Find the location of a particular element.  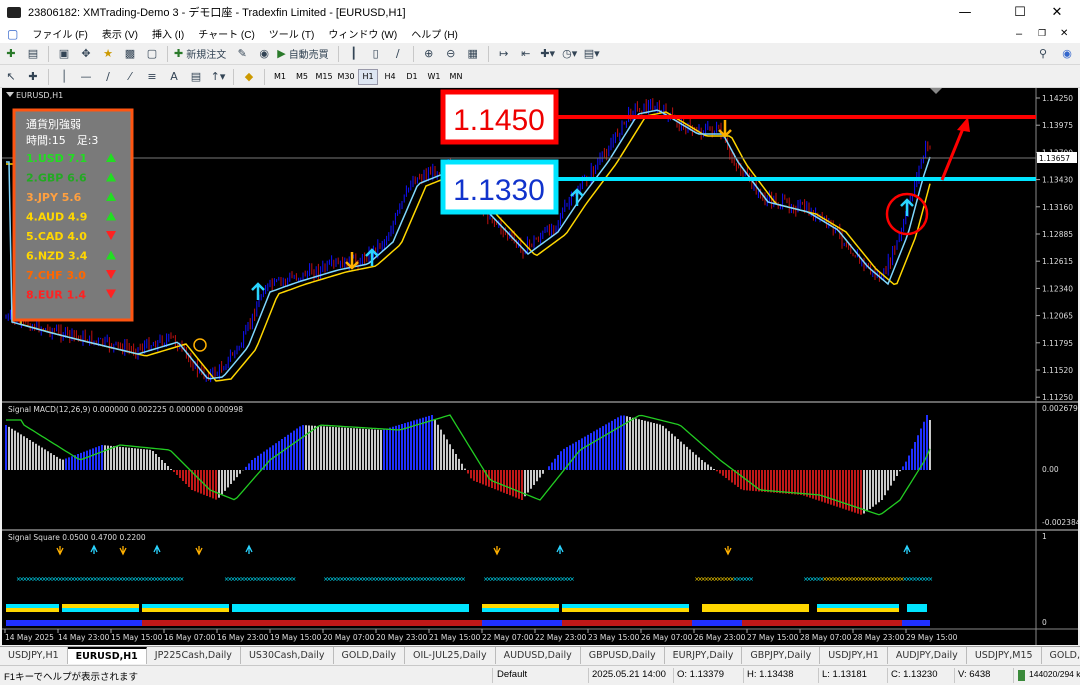

new-order-button: ✚ 新規注文 is located at coordinates (201, 54).